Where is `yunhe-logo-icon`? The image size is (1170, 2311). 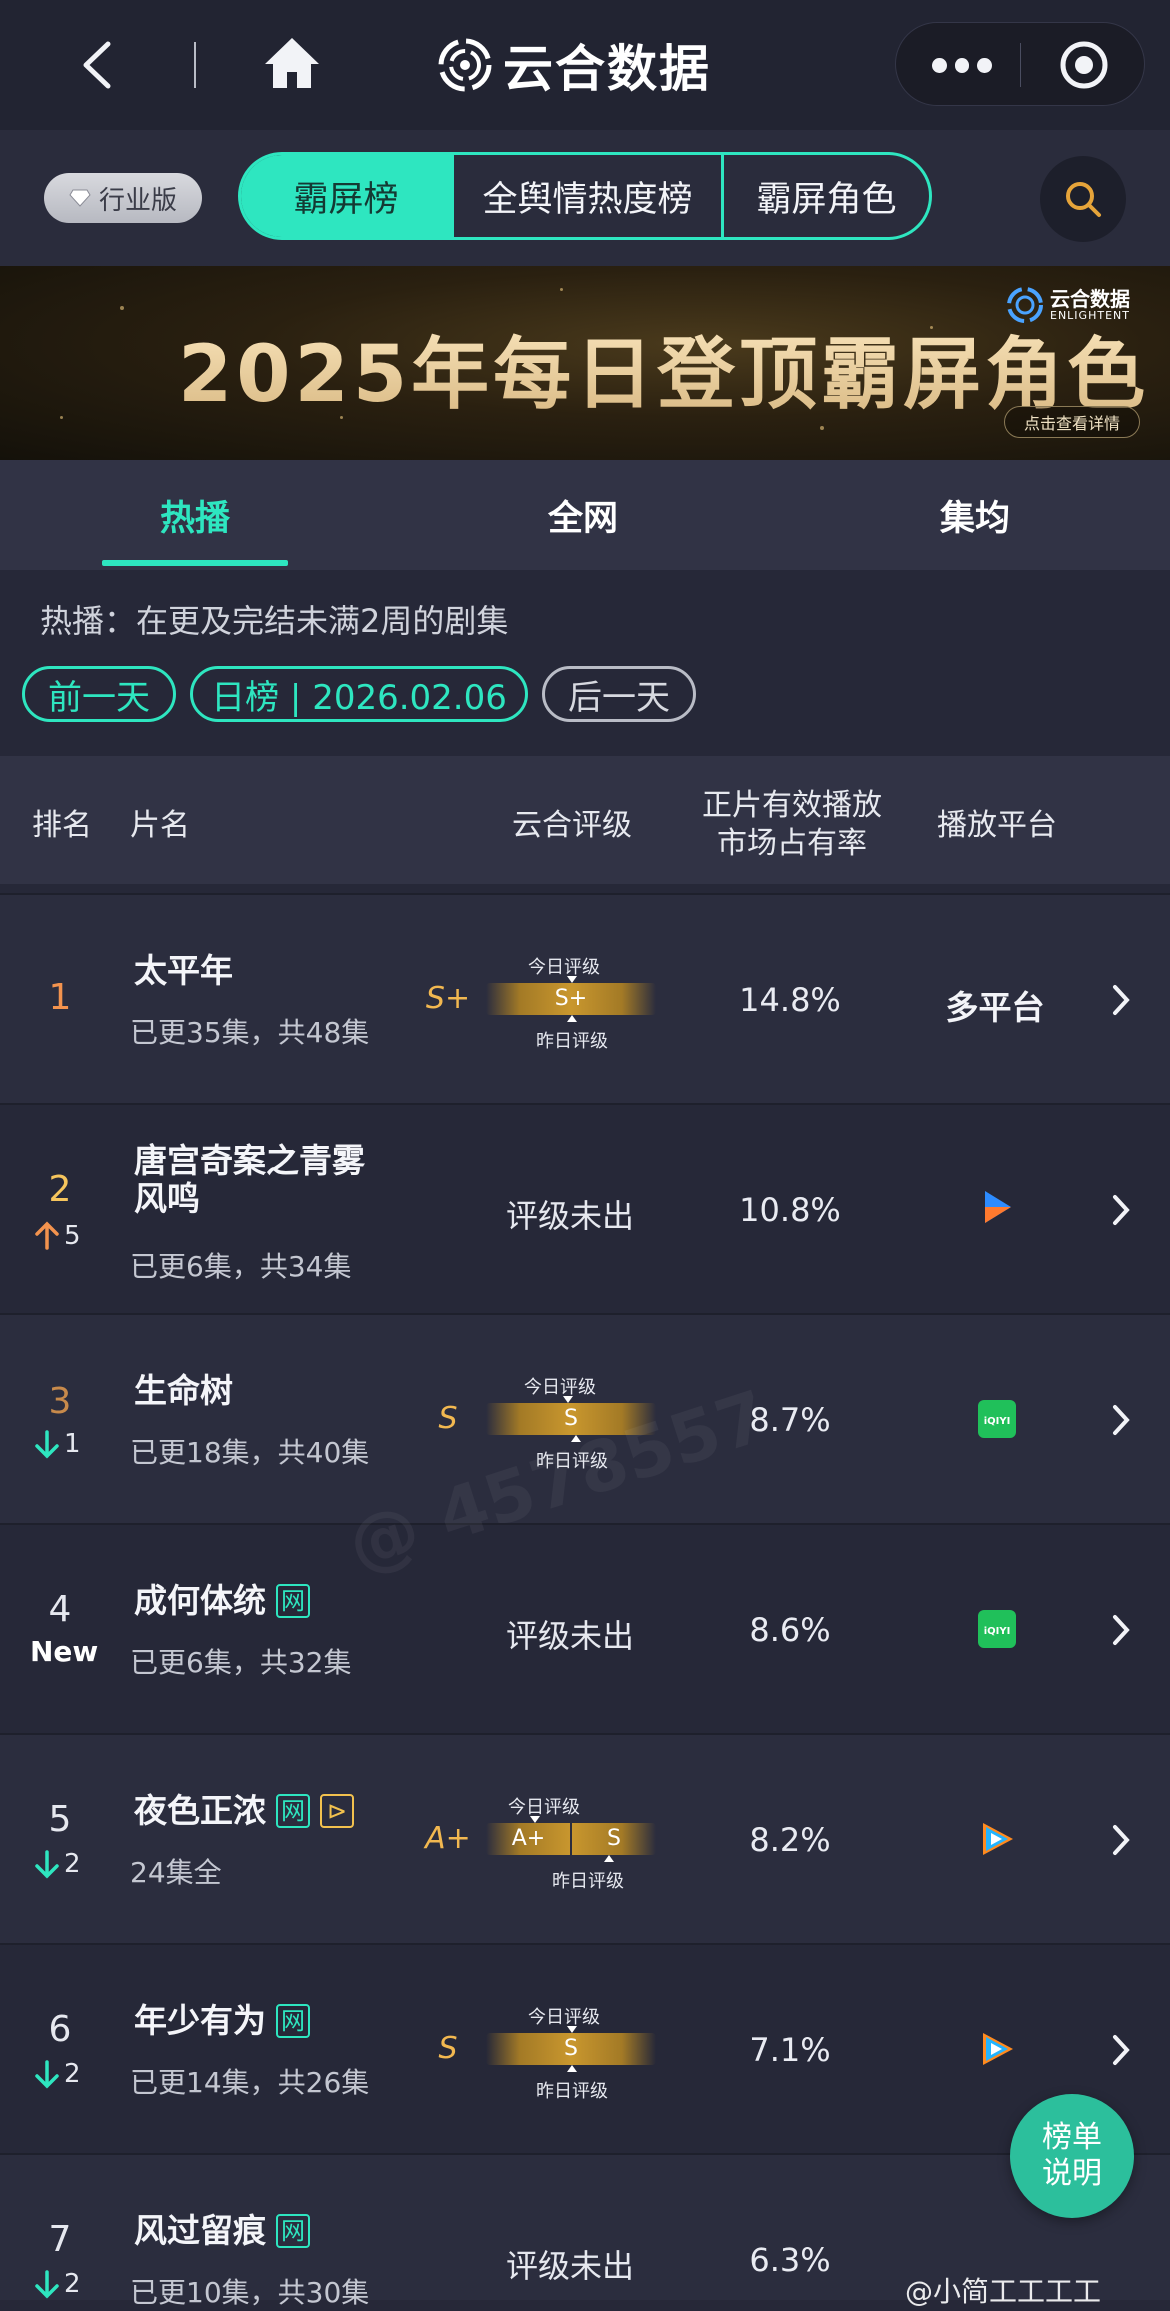 yunhe-logo-icon is located at coordinates (465, 65).